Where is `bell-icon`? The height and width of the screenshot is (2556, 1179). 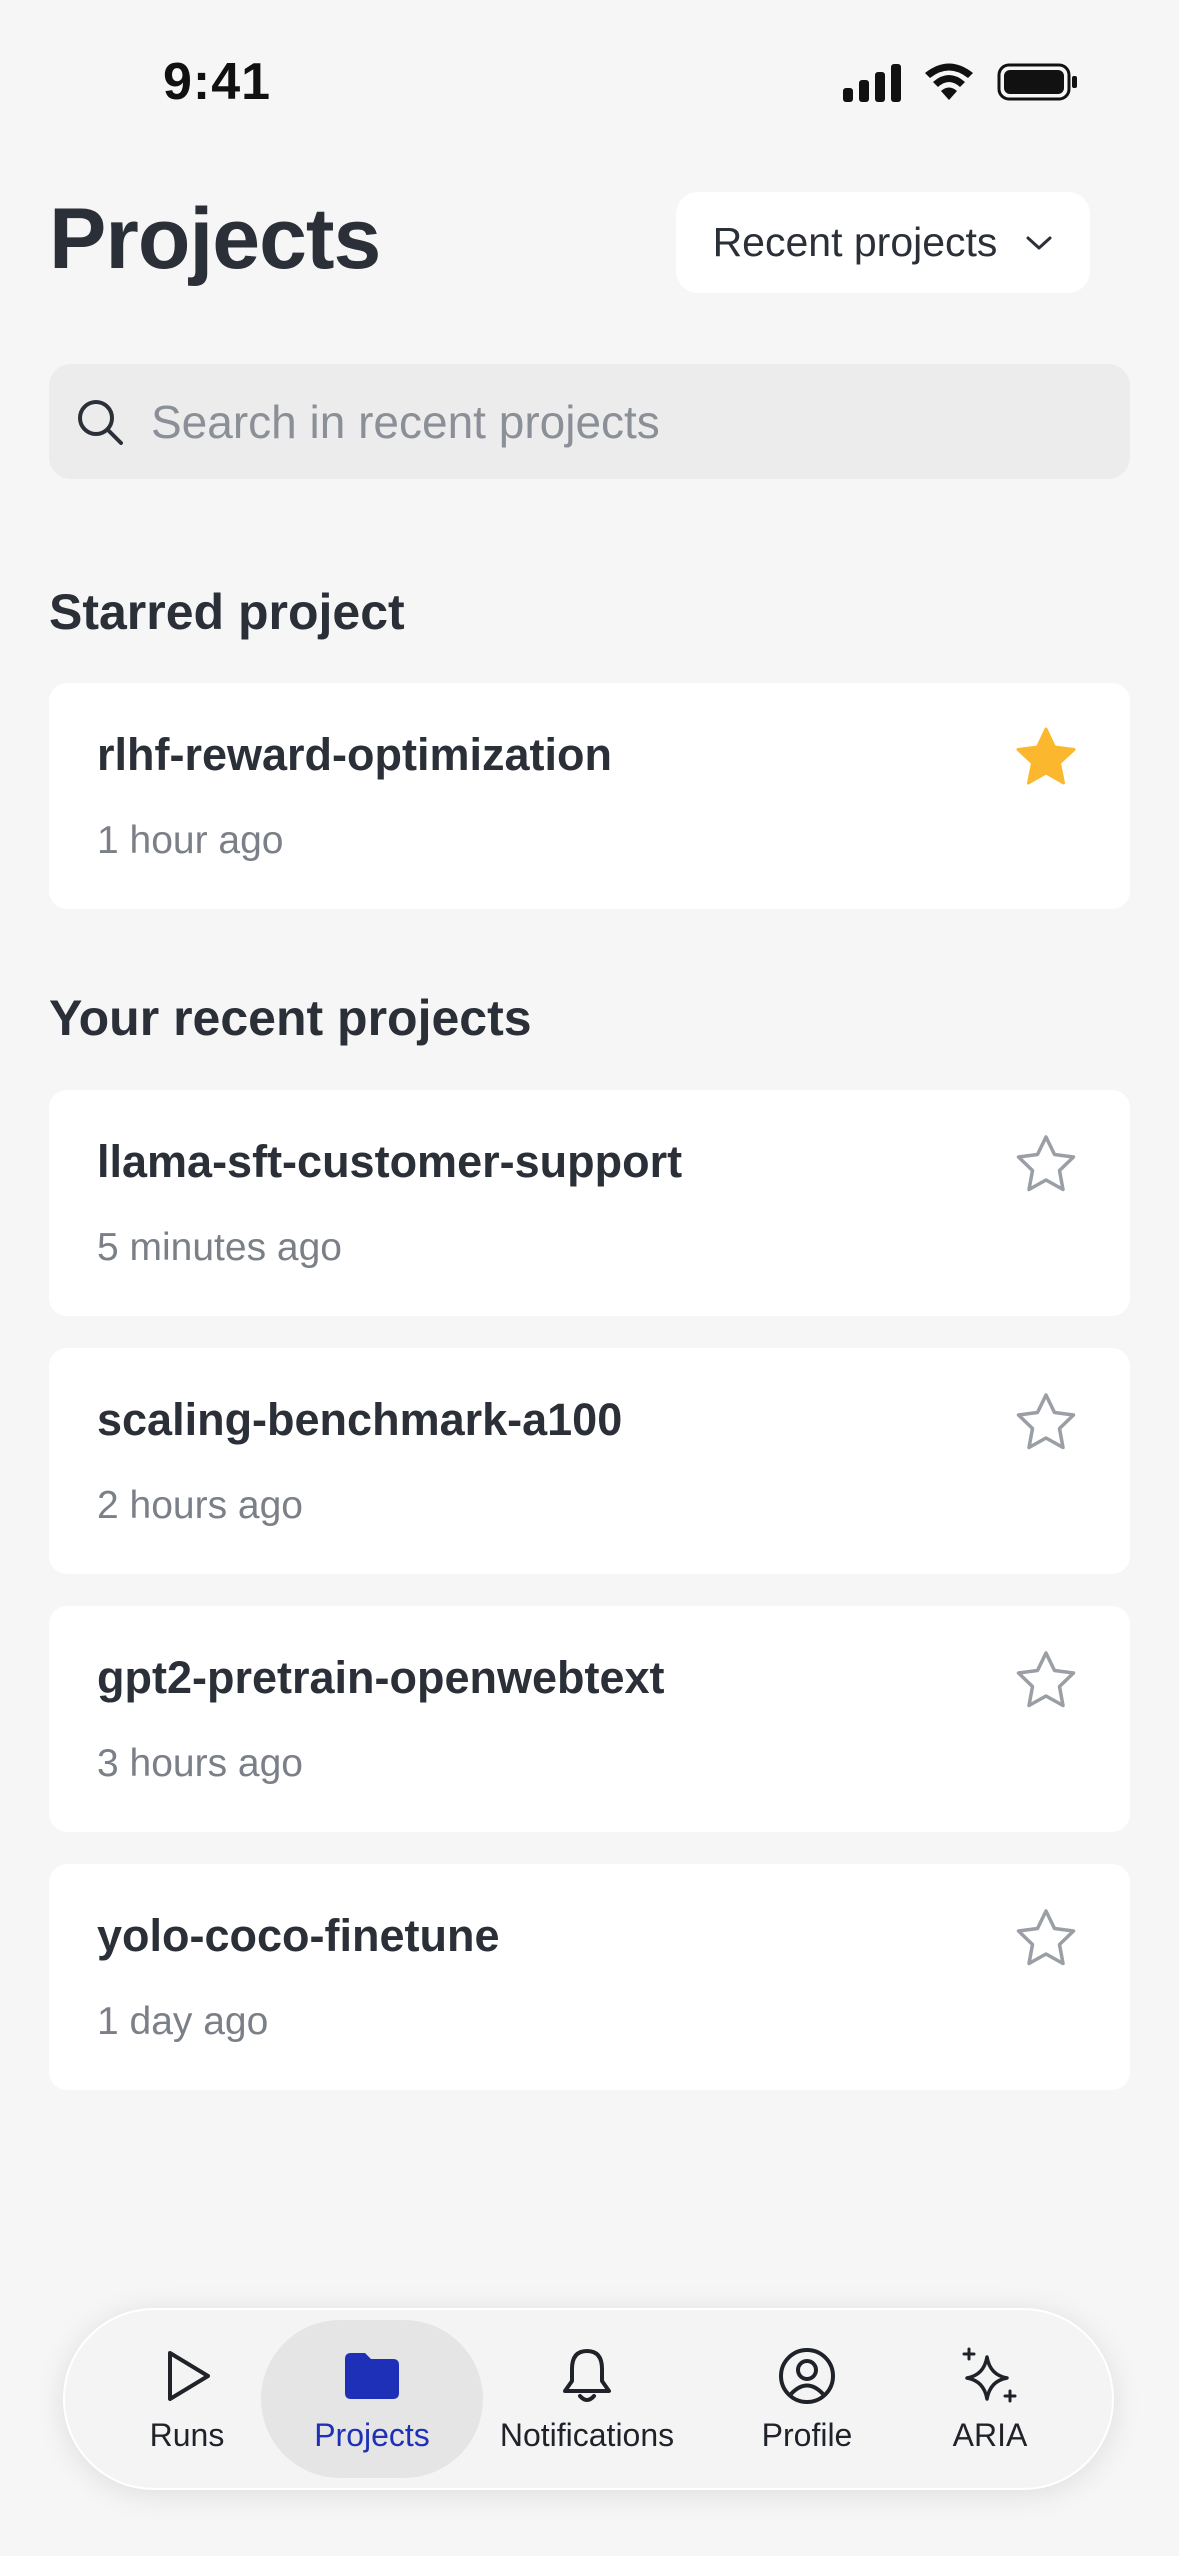
bell-icon is located at coordinates (587, 2375).